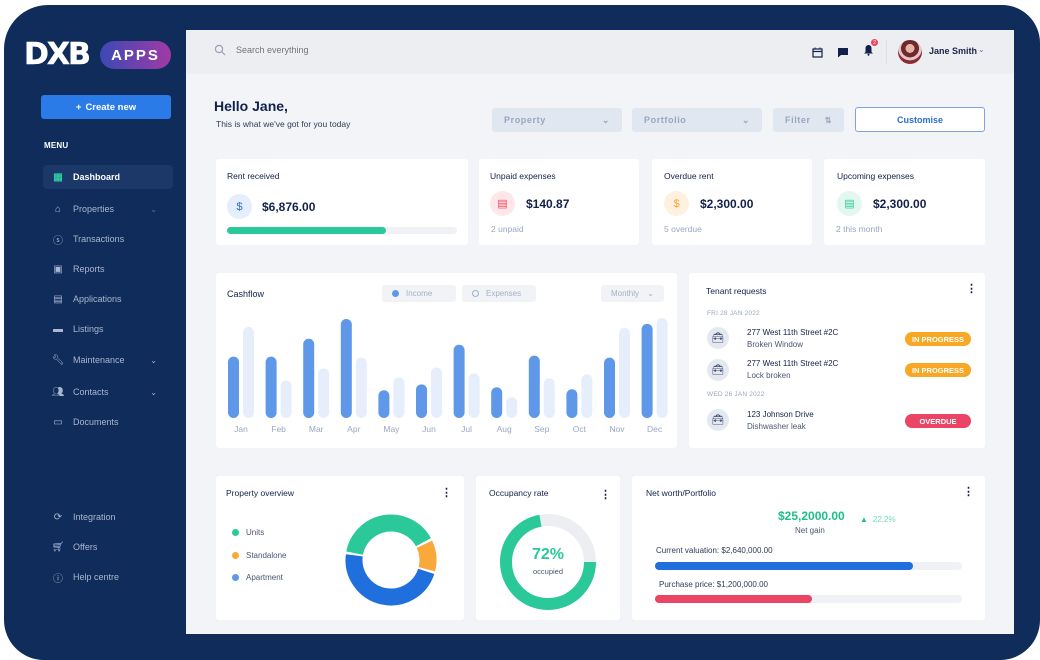 This screenshot has height=660, width=1040. What do you see at coordinates (309, 378) in the screenshot?
I see `bar-income-mar` at bounding box center [309, 378].